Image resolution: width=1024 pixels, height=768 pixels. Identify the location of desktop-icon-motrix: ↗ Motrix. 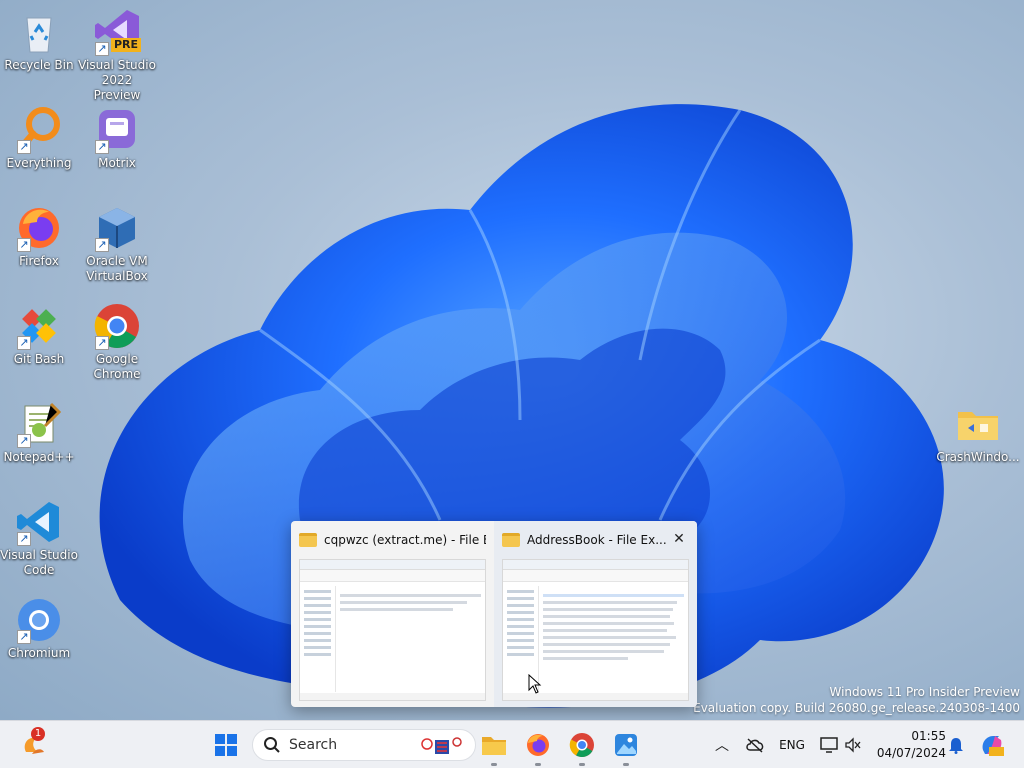
(117, 138).